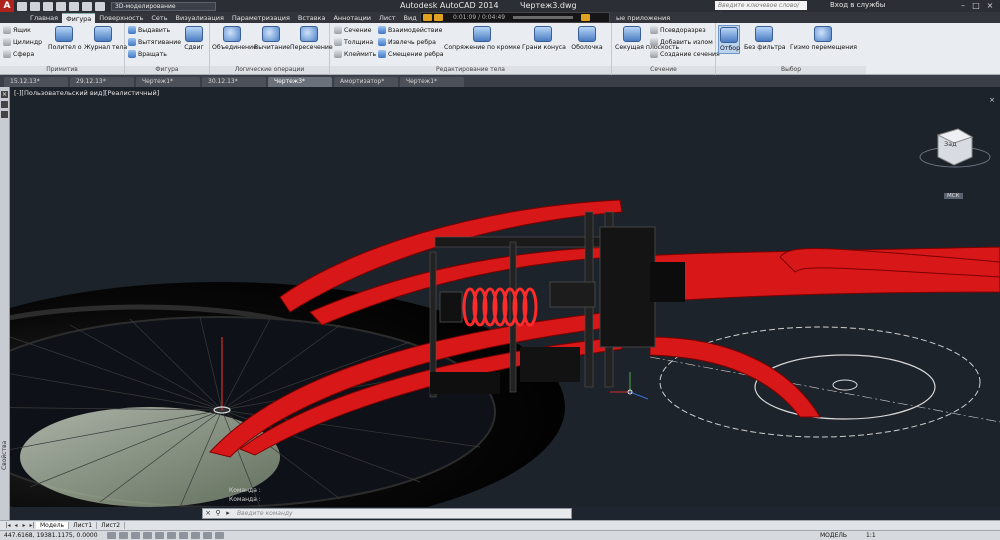 This screenshot has height=540, width=1000. Describe the element at coordinates (992, 100) in the screenshot. I see `viewport-close-icon: ×` at that location.